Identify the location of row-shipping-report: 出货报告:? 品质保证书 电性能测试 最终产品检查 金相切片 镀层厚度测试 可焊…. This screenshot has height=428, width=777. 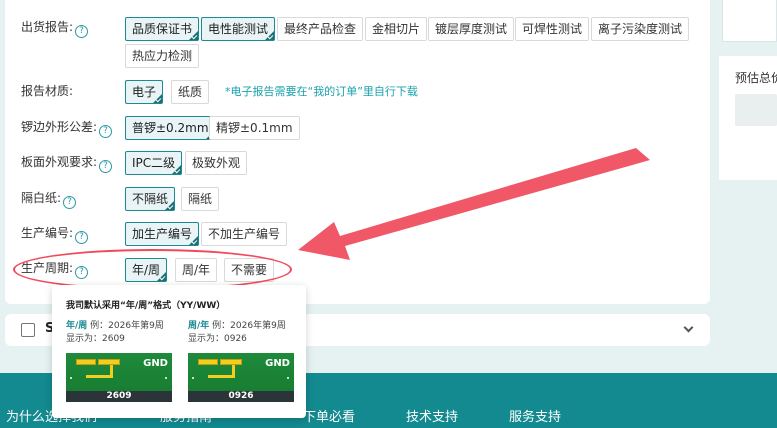
(366, 42).